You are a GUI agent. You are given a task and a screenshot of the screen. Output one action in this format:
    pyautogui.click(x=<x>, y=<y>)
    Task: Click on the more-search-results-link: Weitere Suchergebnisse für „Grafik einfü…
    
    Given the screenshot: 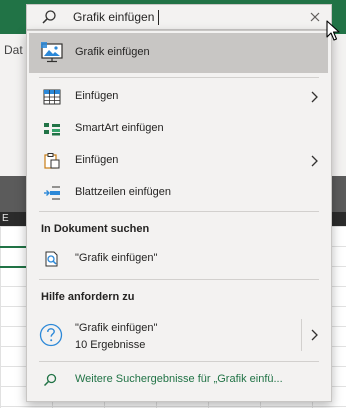 What is the action you would take?
    pyautogui.click(x=179, y=380)
    